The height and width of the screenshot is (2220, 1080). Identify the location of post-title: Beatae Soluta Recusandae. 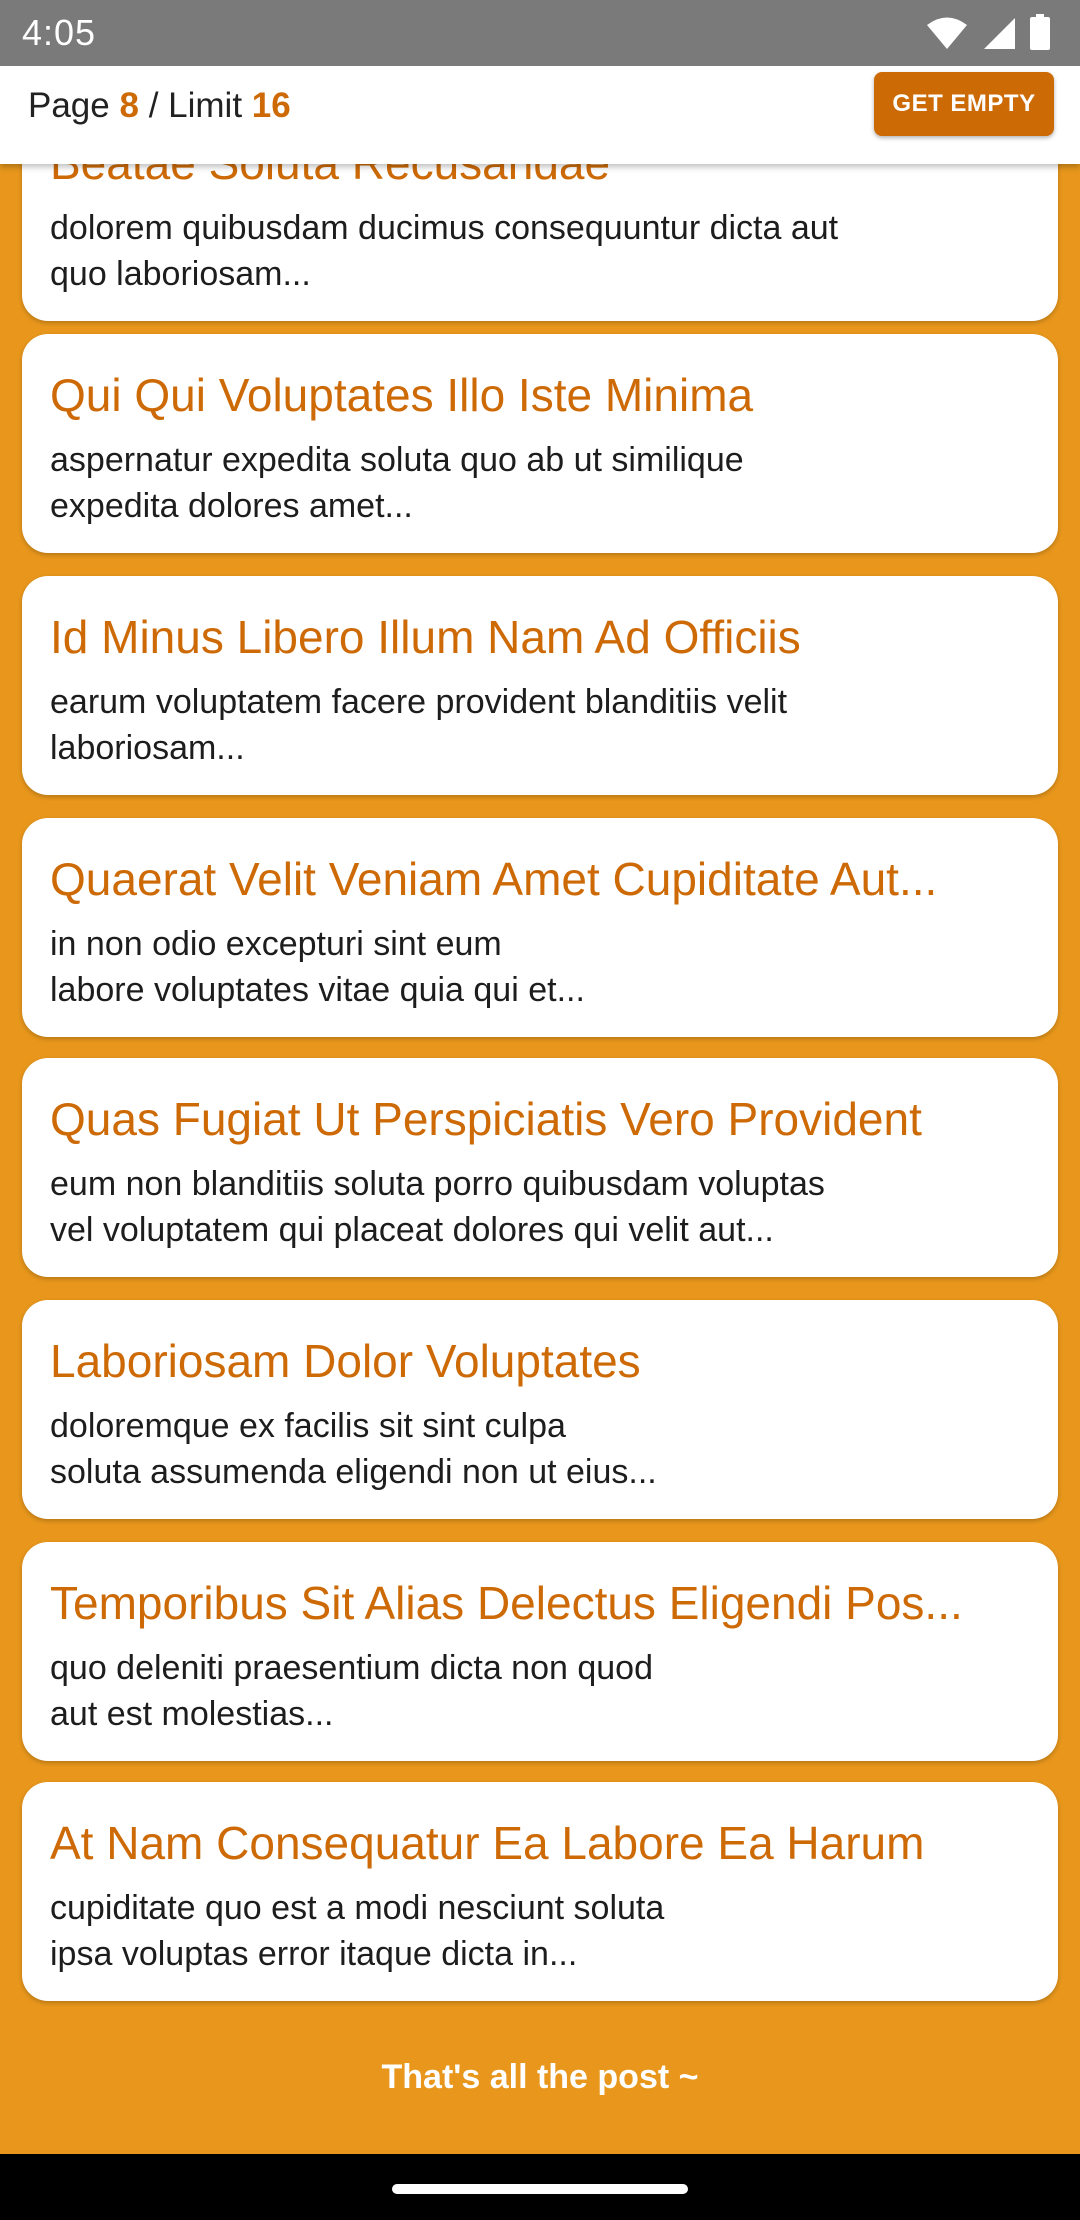
(543, 177).